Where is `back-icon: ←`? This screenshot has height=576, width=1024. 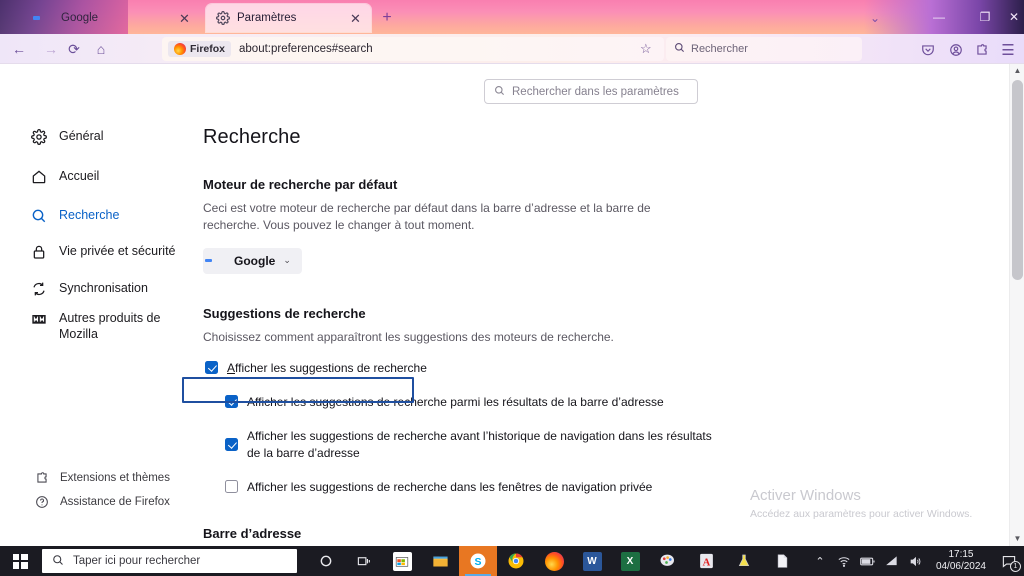 back-icon: ← is located at coordinates (19, 49).